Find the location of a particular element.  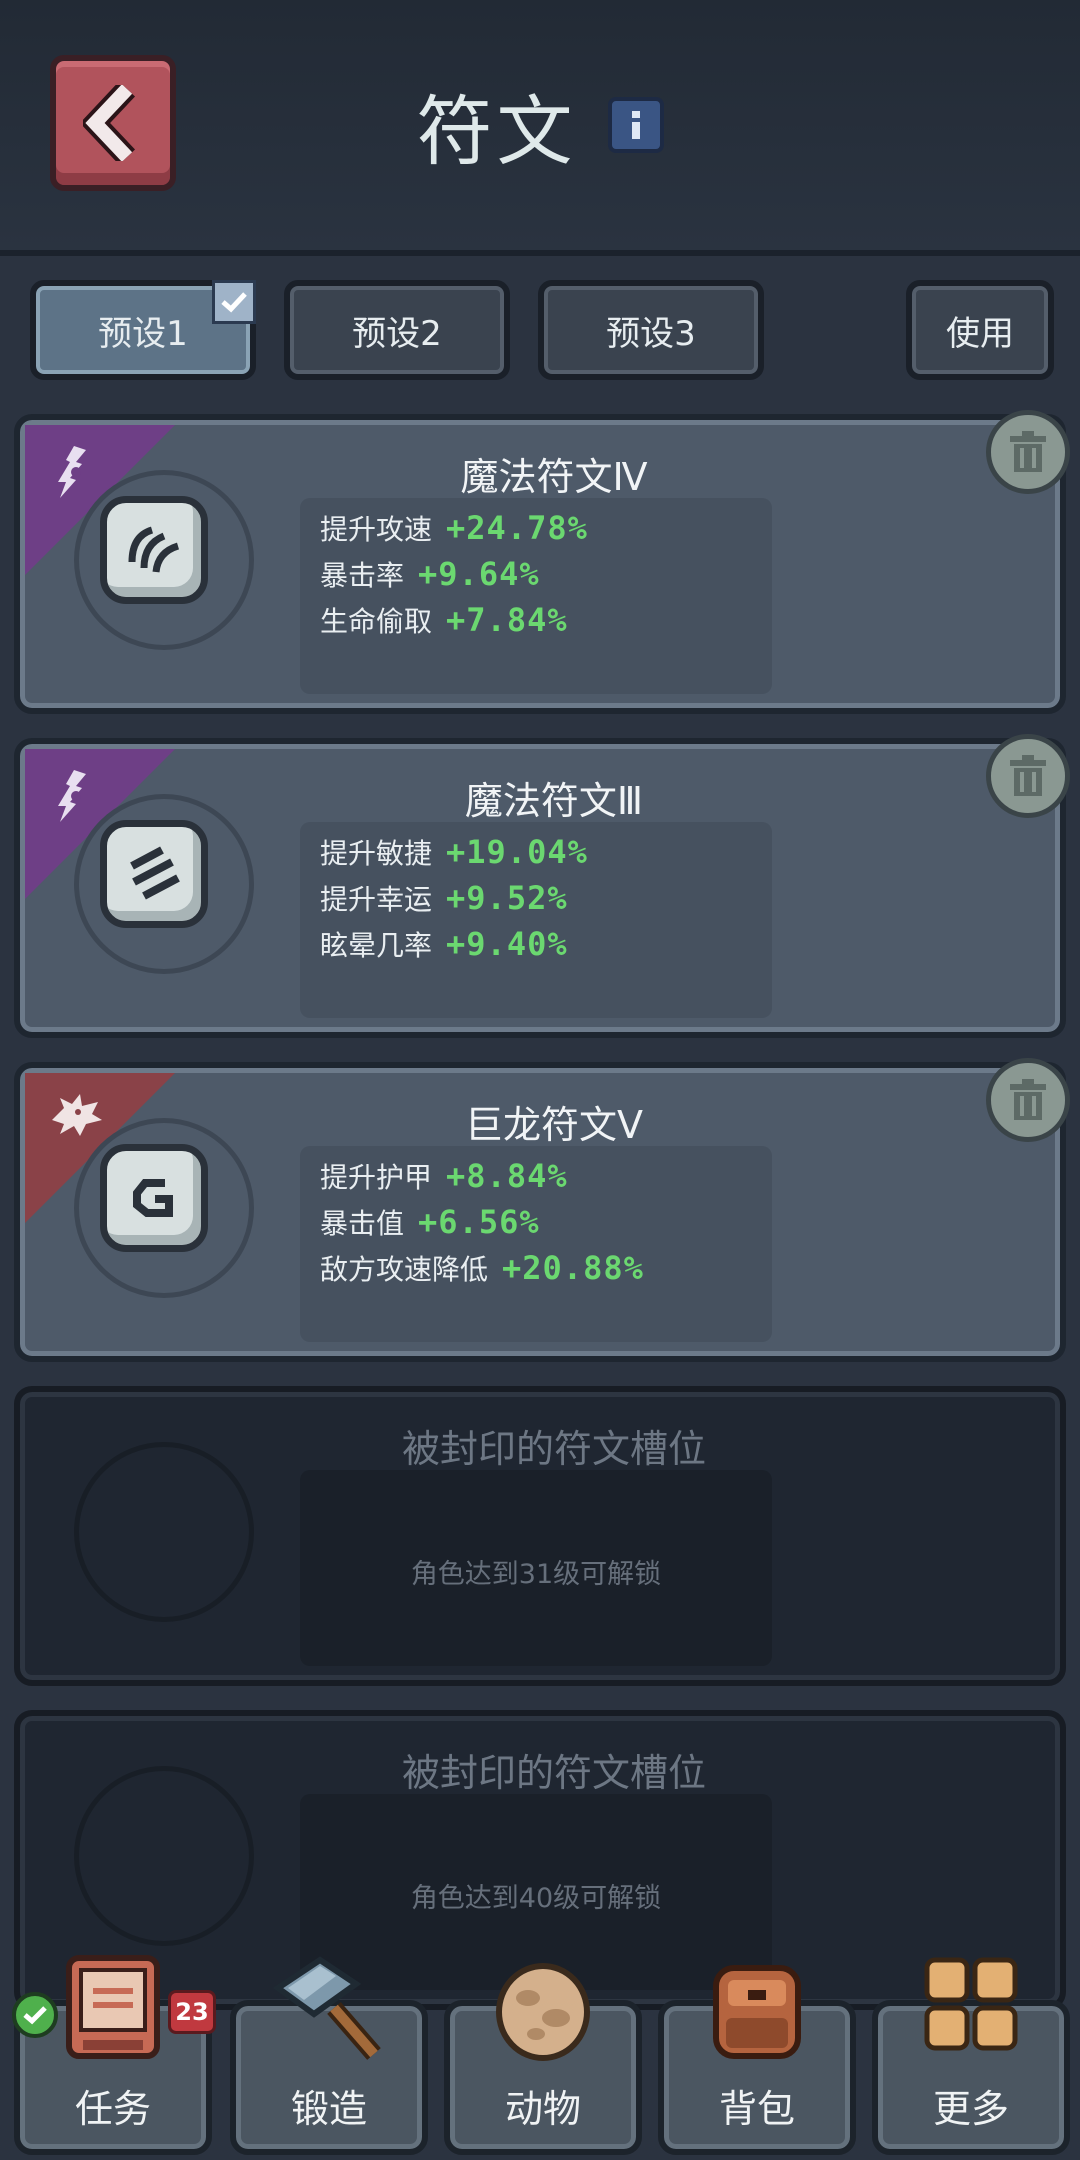

nav-animals: 动物 is located at coordinates (543, 2059).